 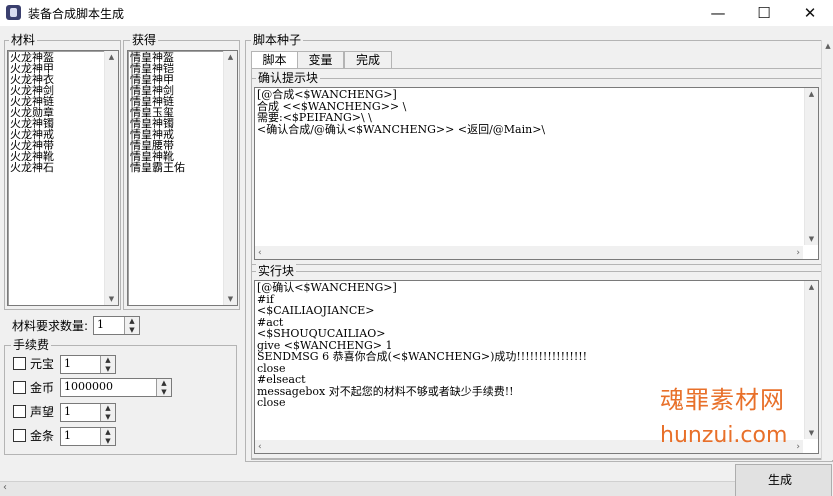 What do you see at coordinates (271, 368) in the screenshot?
I see `code-line: close` at bounding box center [271, 368].